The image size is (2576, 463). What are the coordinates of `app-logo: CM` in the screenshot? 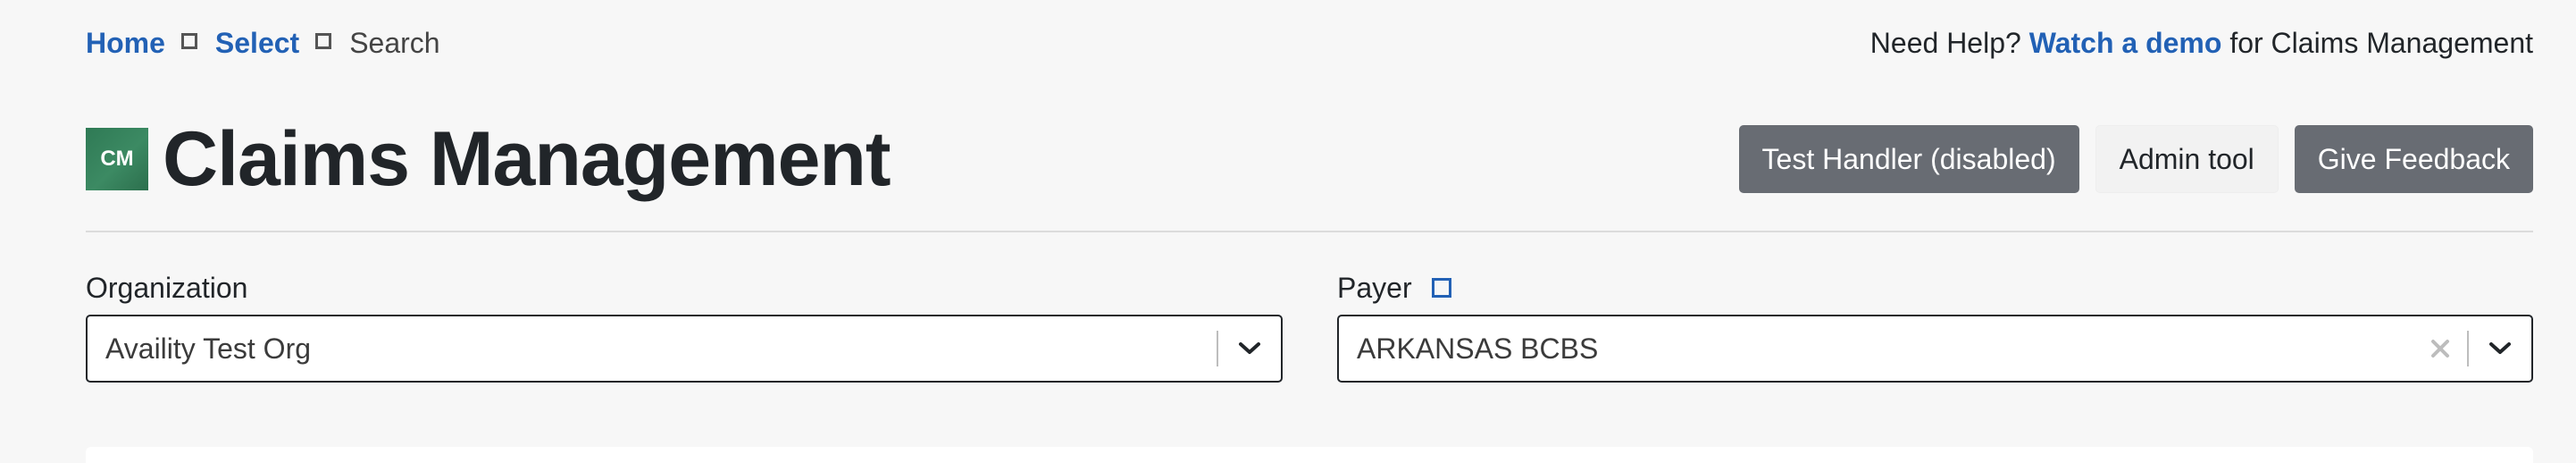 It's located at (117, 159).